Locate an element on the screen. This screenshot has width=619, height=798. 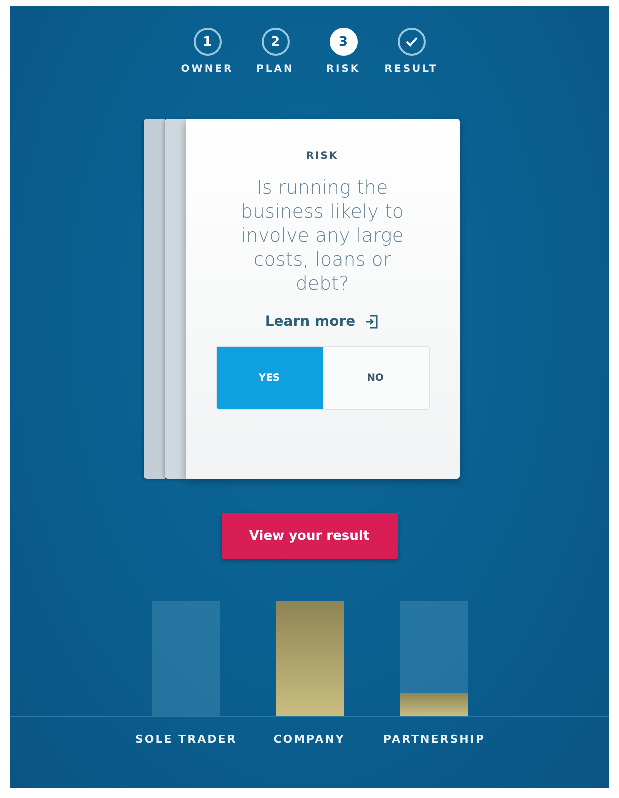
enter-icon is located at coordinates (372, 322).